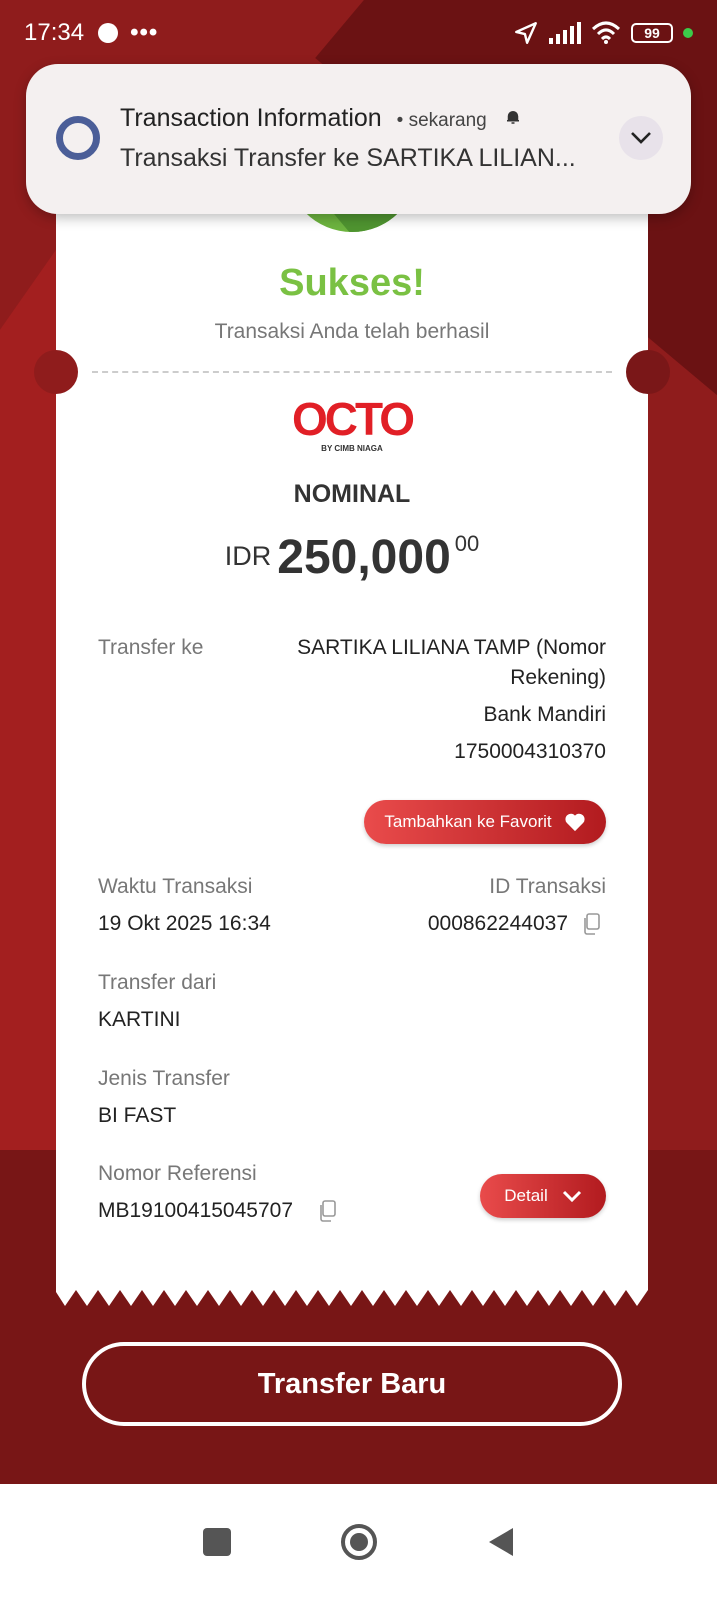 The image size is (717, 1600). What do you see at coordinates (565, 33) in the screenshot?
I see `signal-icon` at bounding box center [565, 33].